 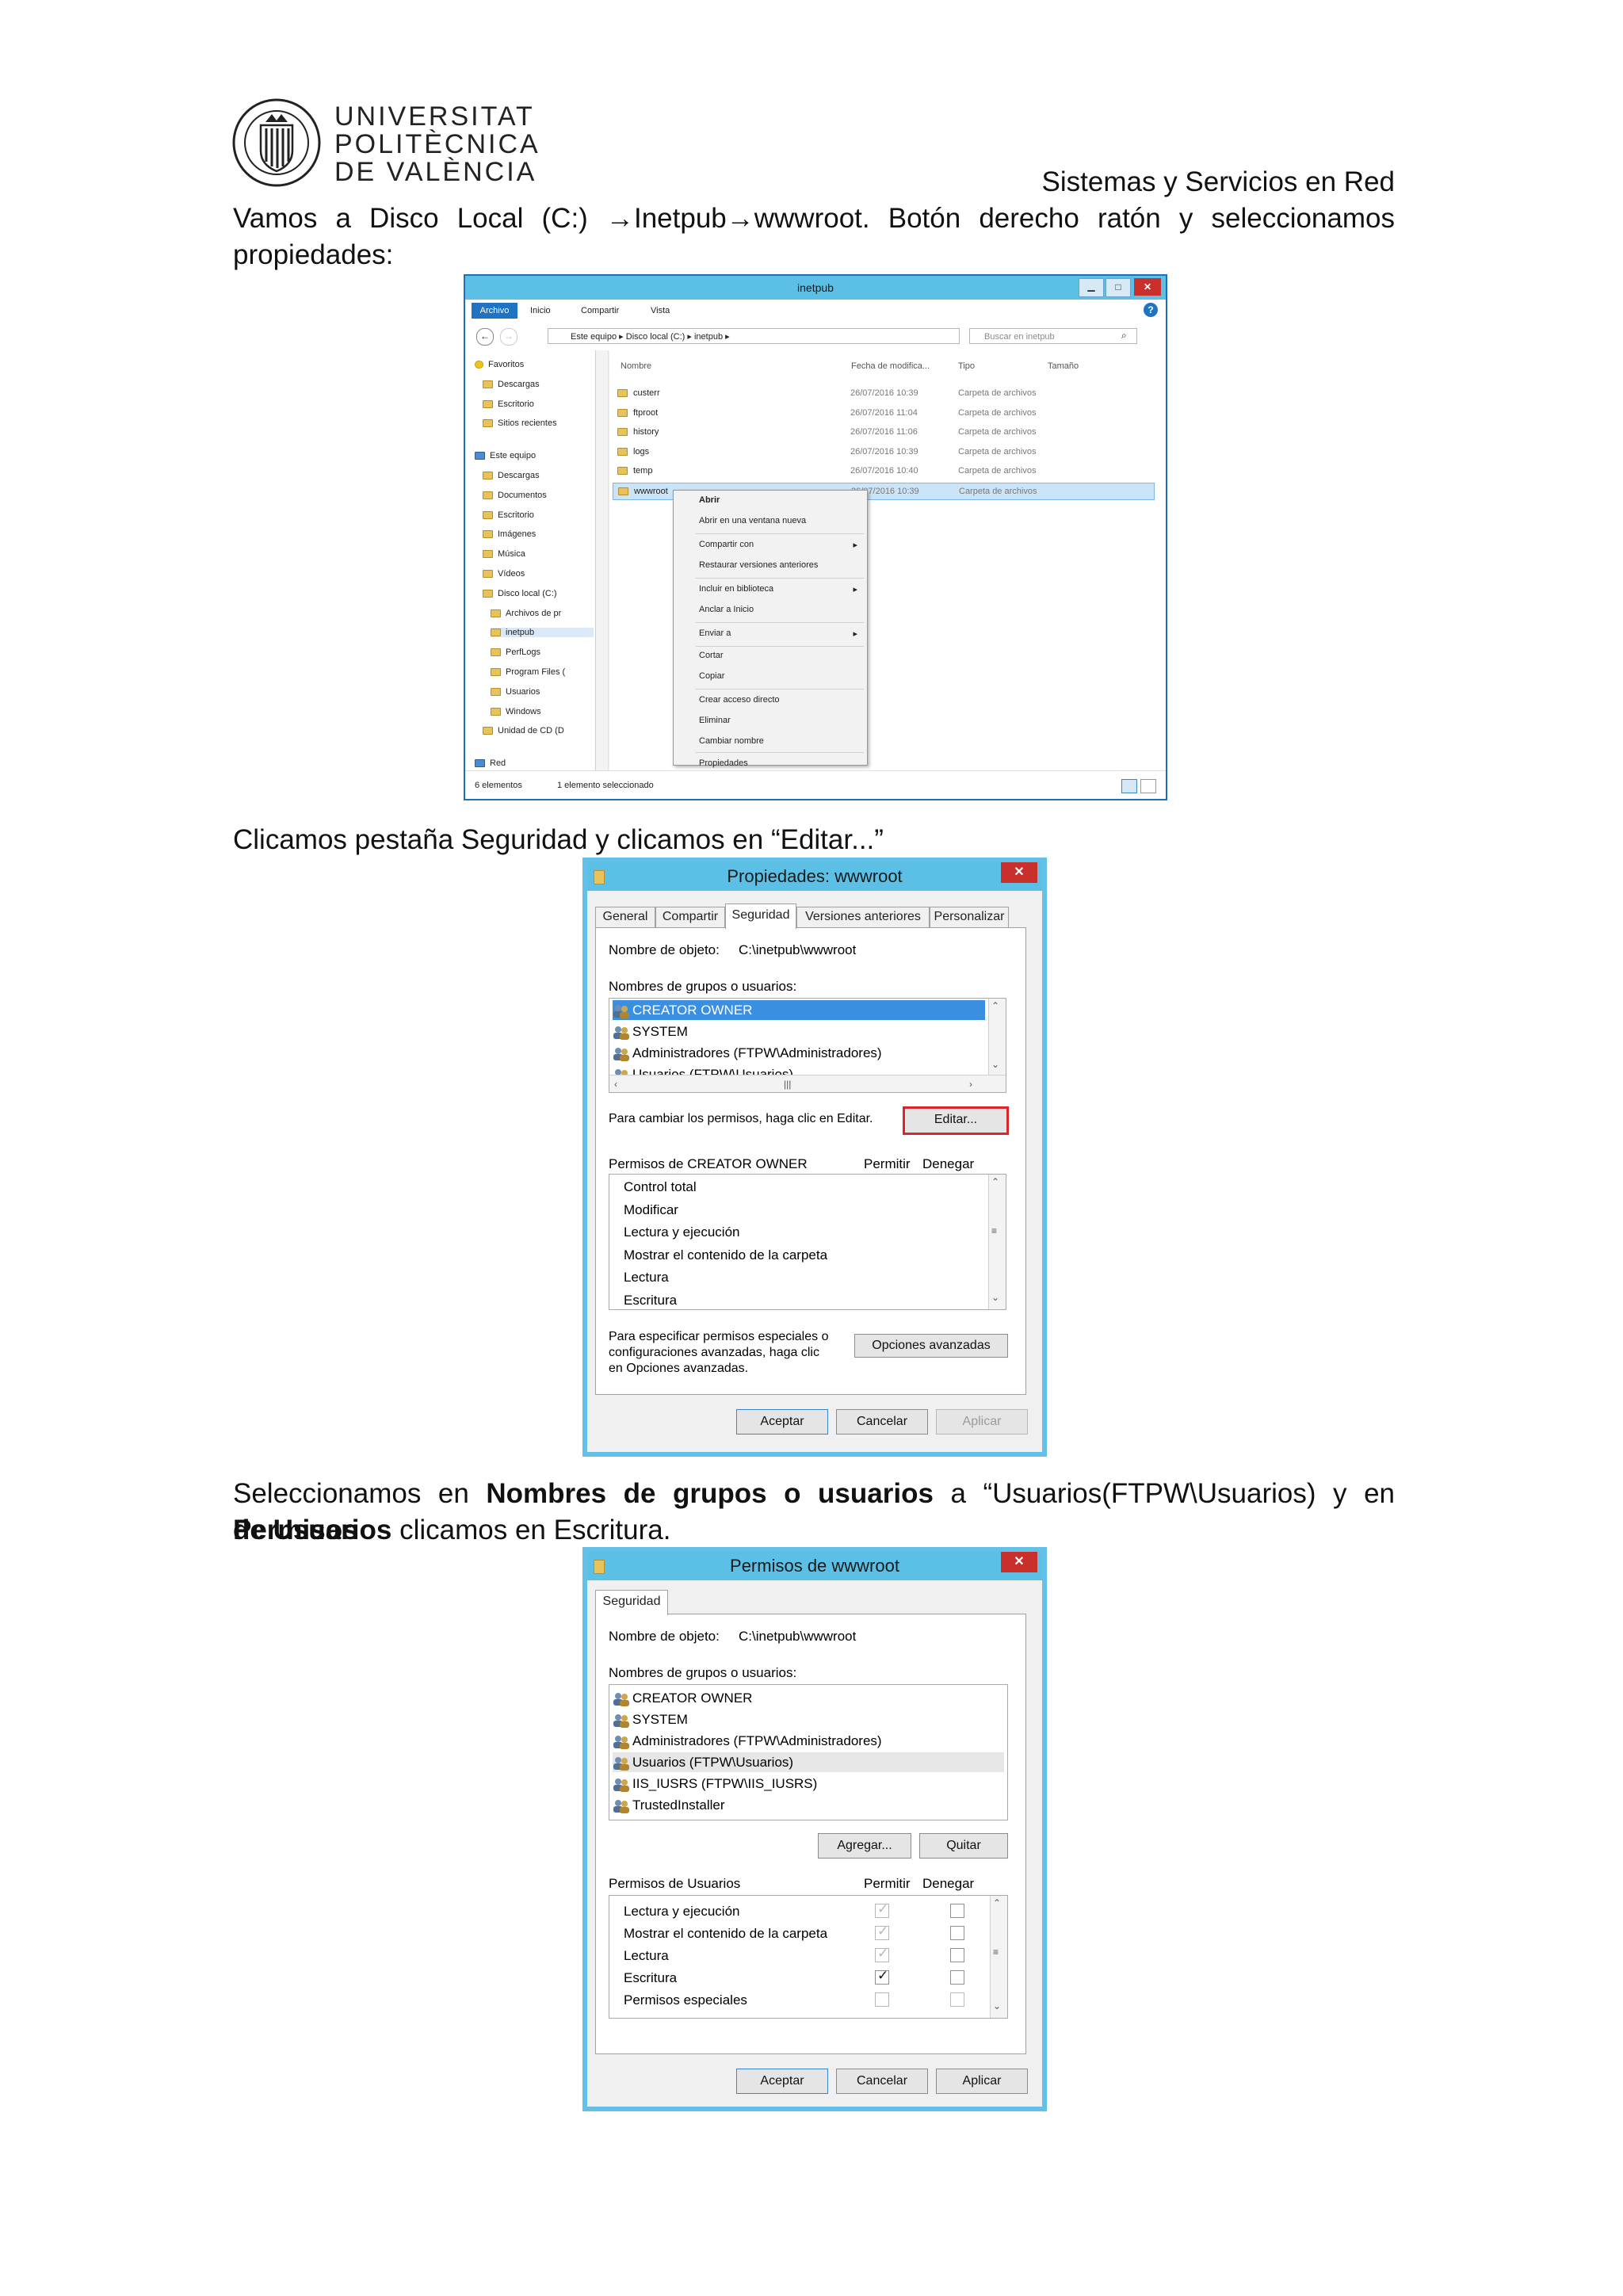 What do you see at coordinates (884, 471) in the screenshot?
I see `file-row: temp 26/07/2016 10:40 Carpeta de archivos` at bounding box center [884, 471].